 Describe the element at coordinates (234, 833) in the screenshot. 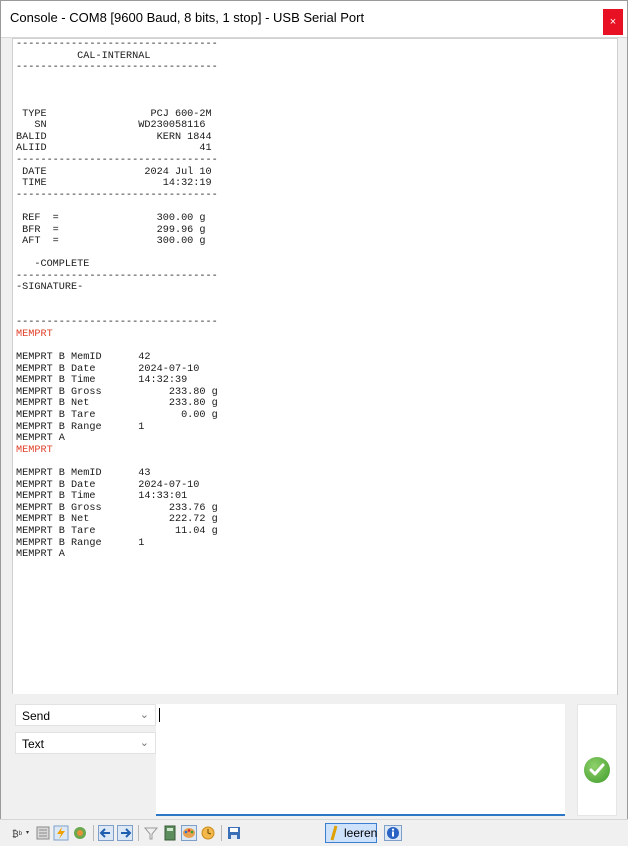

I see `save-icon` at that location.